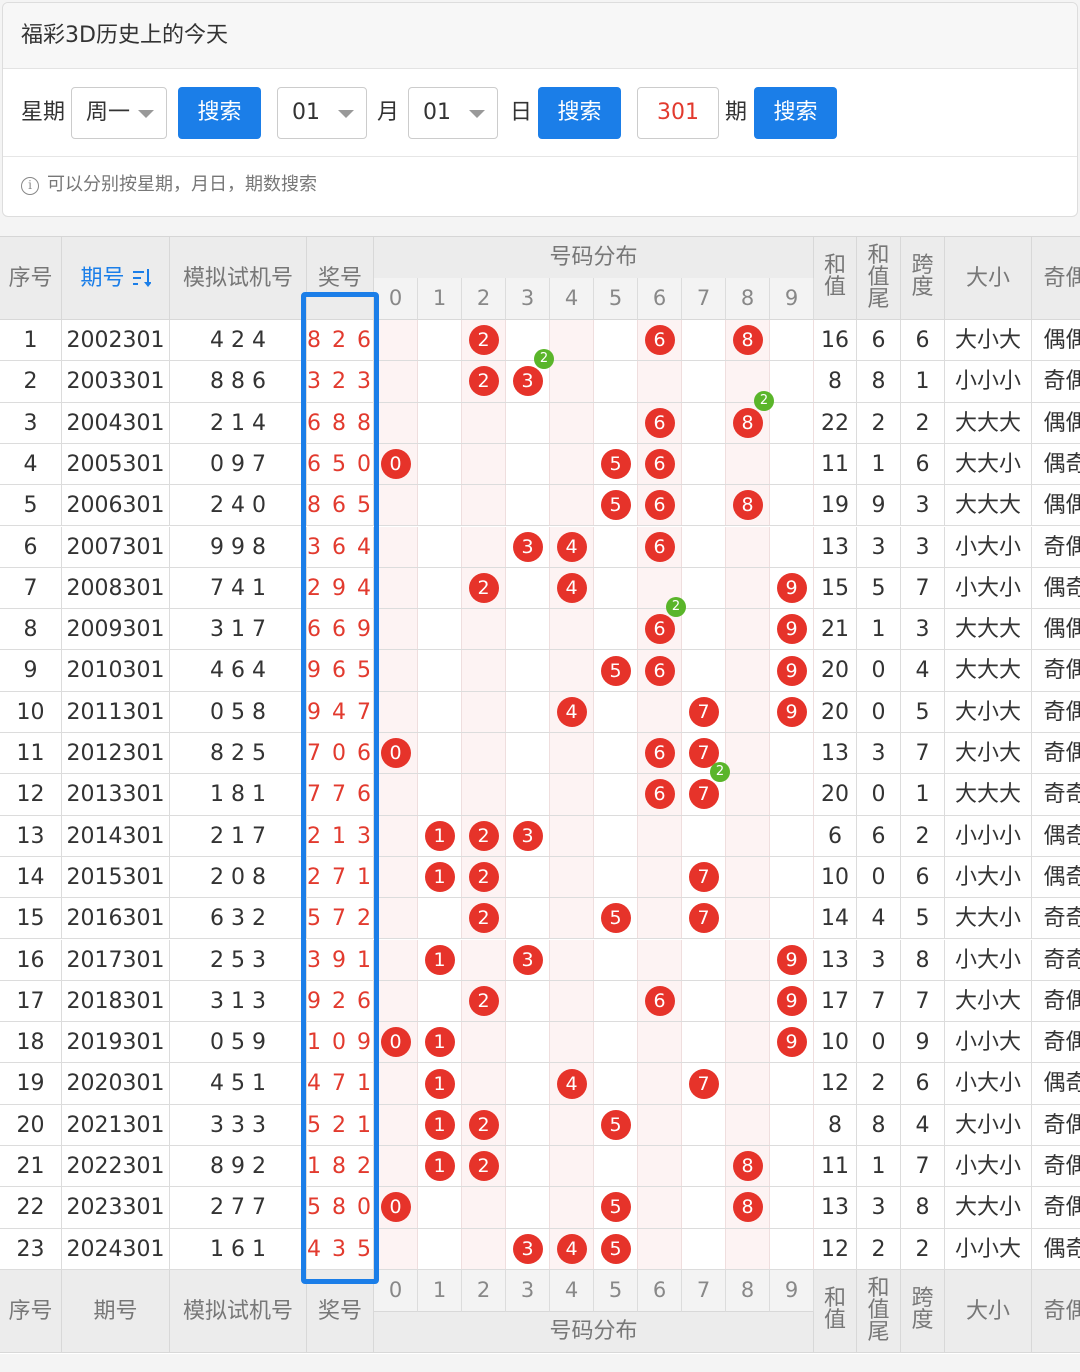 This screenshot has height=1372, width=1080. Describe the element at coordinates (540, 547) in the screenshot. I see `table-row: 620073019 9 83 6 43461333小大小奇偶` at that location.